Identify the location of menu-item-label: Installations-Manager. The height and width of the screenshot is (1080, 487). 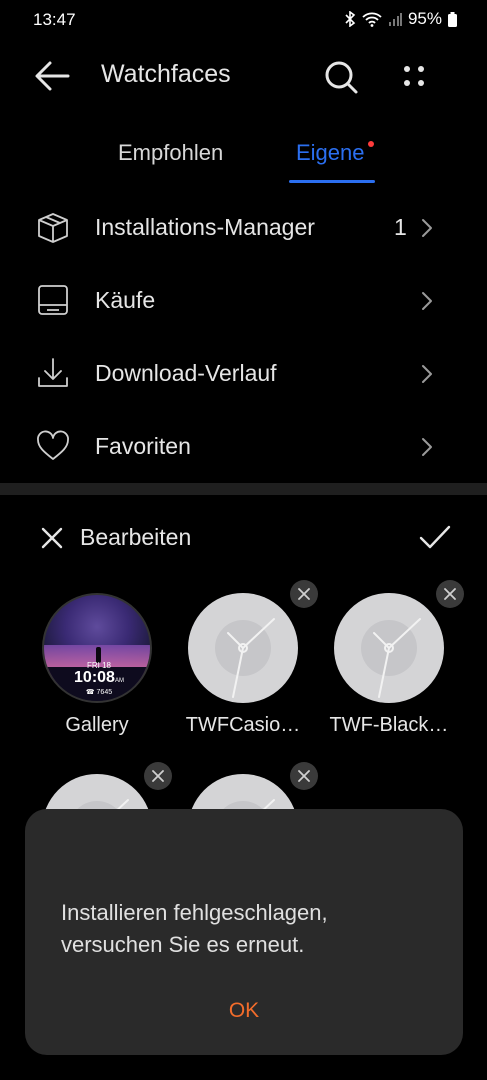
(205, 227).